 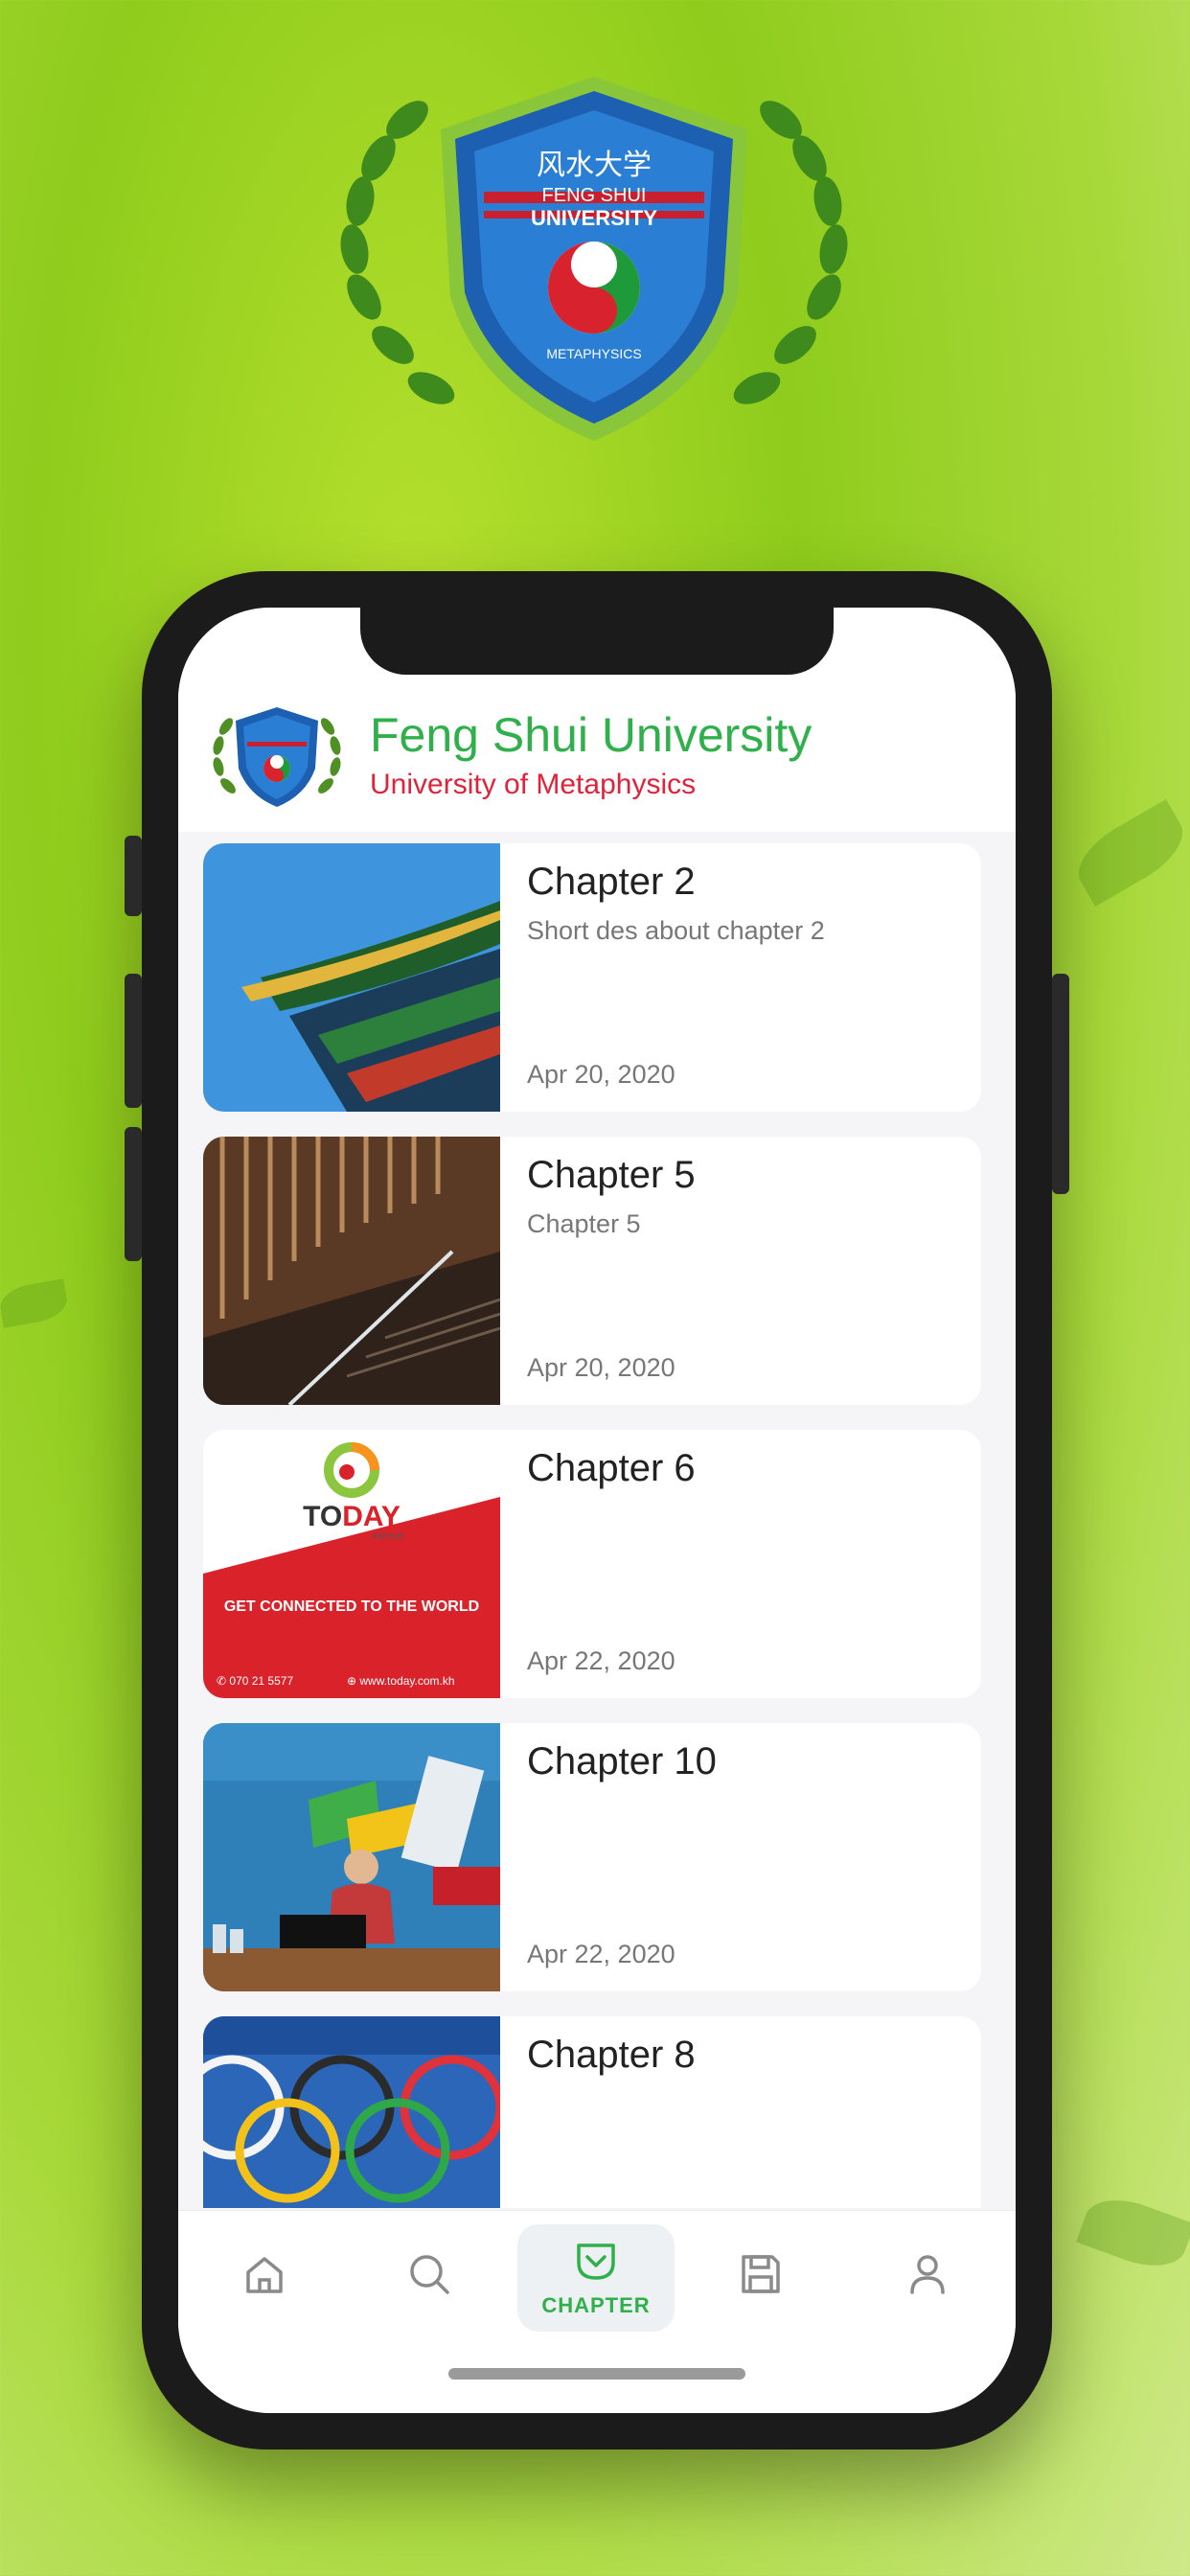 I want to click on ad-phone-text: 070 21 5577, so click(x=262, y=1681).